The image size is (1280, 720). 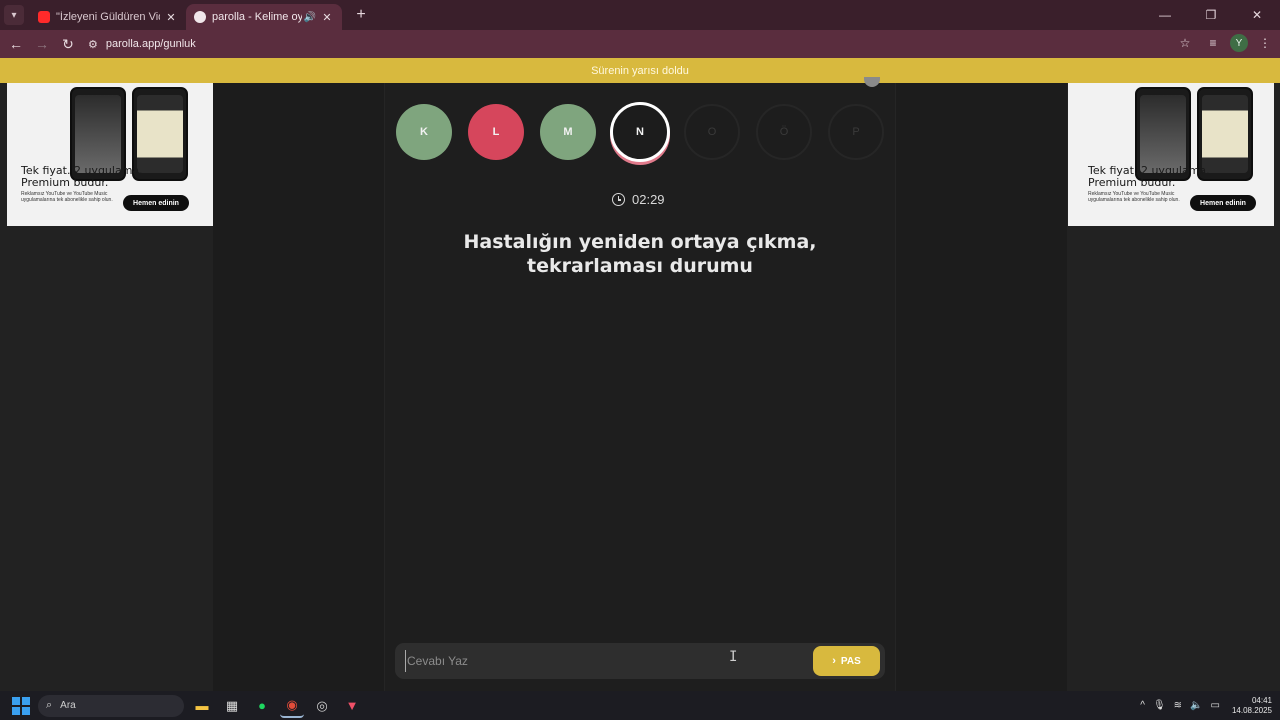 I want to click on window-controls: — ❐ ✕, so click(x=1211, y=15).